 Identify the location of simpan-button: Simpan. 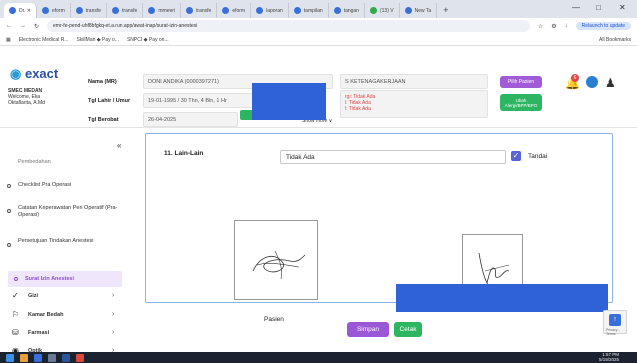
(368, 329).